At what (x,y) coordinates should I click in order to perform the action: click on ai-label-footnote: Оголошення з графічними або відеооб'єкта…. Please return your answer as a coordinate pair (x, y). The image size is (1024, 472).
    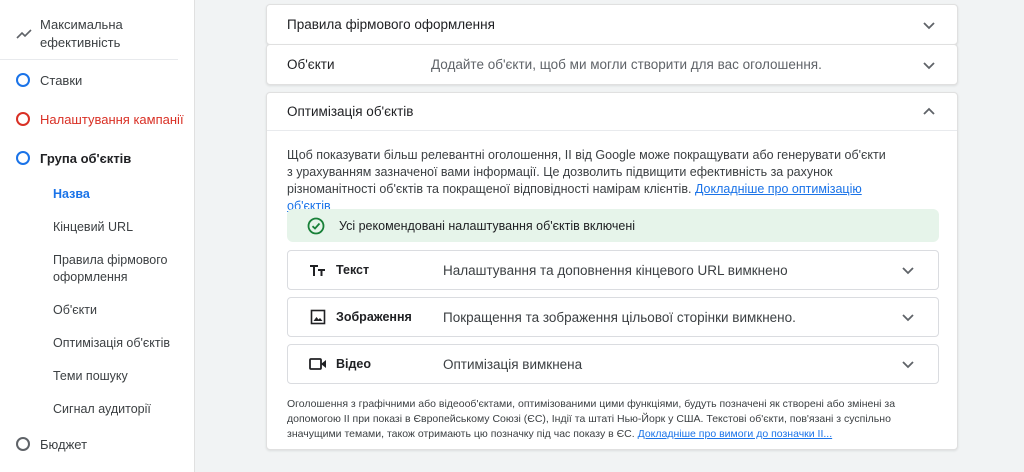
    Looking at the image, I should click on (591, 419).